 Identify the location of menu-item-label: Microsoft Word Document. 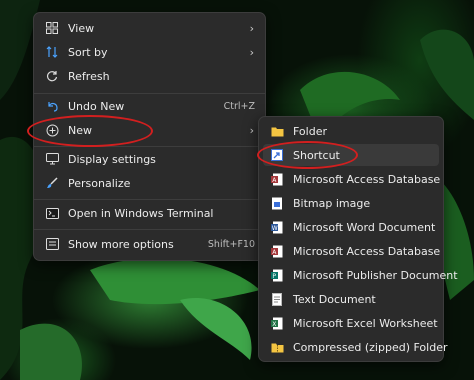
(364, 227).